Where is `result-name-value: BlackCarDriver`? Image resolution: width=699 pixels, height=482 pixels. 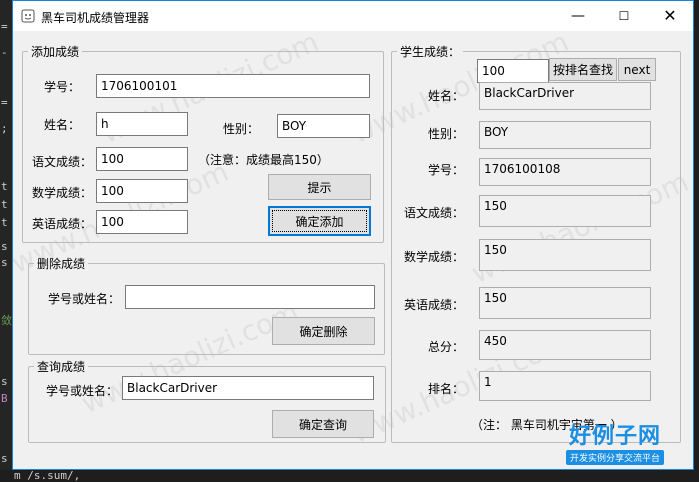 result-name-value: BlackCarDriver is located at coordinates (565, 96).